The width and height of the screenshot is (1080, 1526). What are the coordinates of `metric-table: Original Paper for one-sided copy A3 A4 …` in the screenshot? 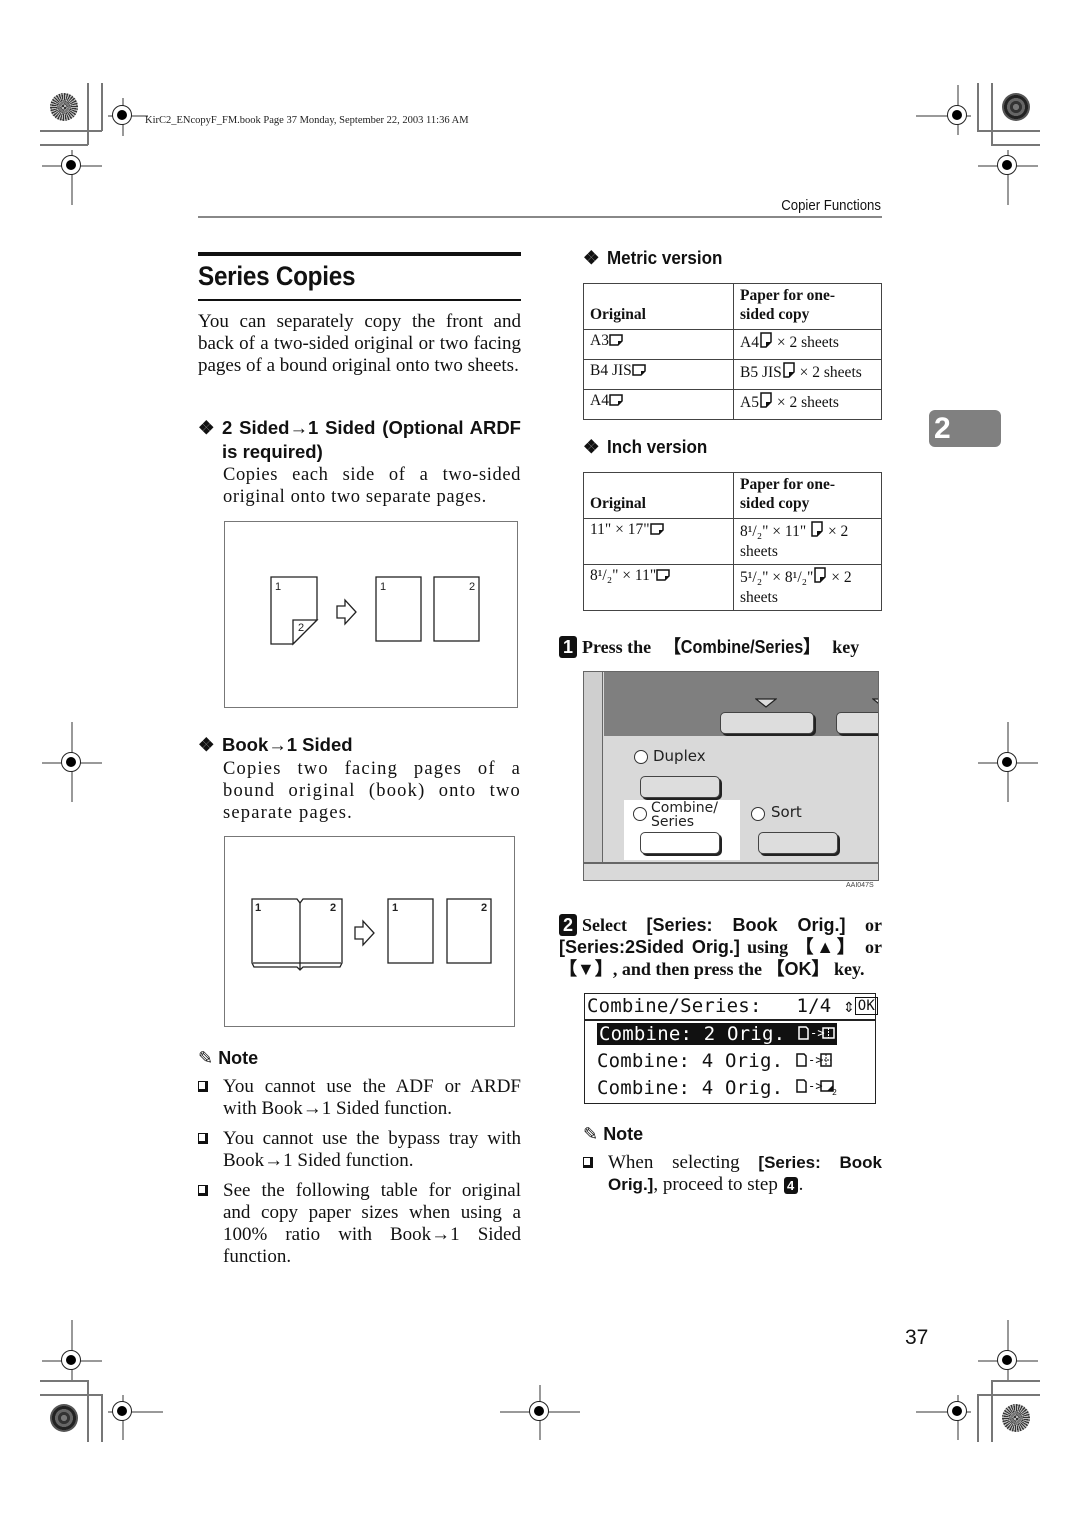 It's located at (732, 351).